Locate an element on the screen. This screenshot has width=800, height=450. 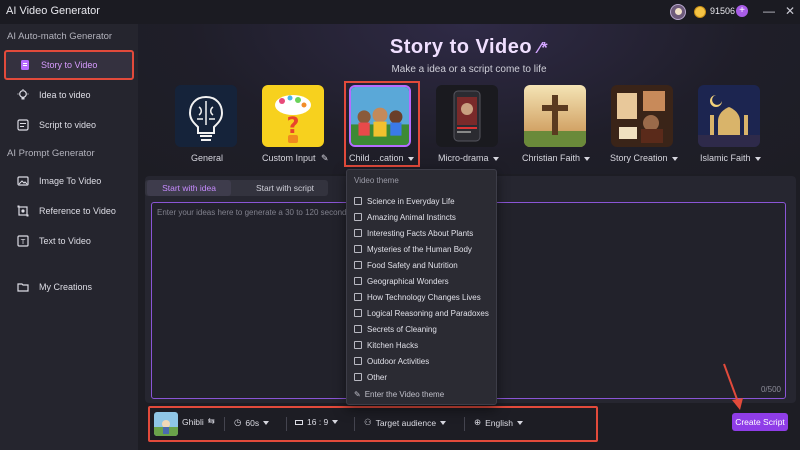
section-auto-match: AI Auto-match Generator is located at coordinates (60, 36).